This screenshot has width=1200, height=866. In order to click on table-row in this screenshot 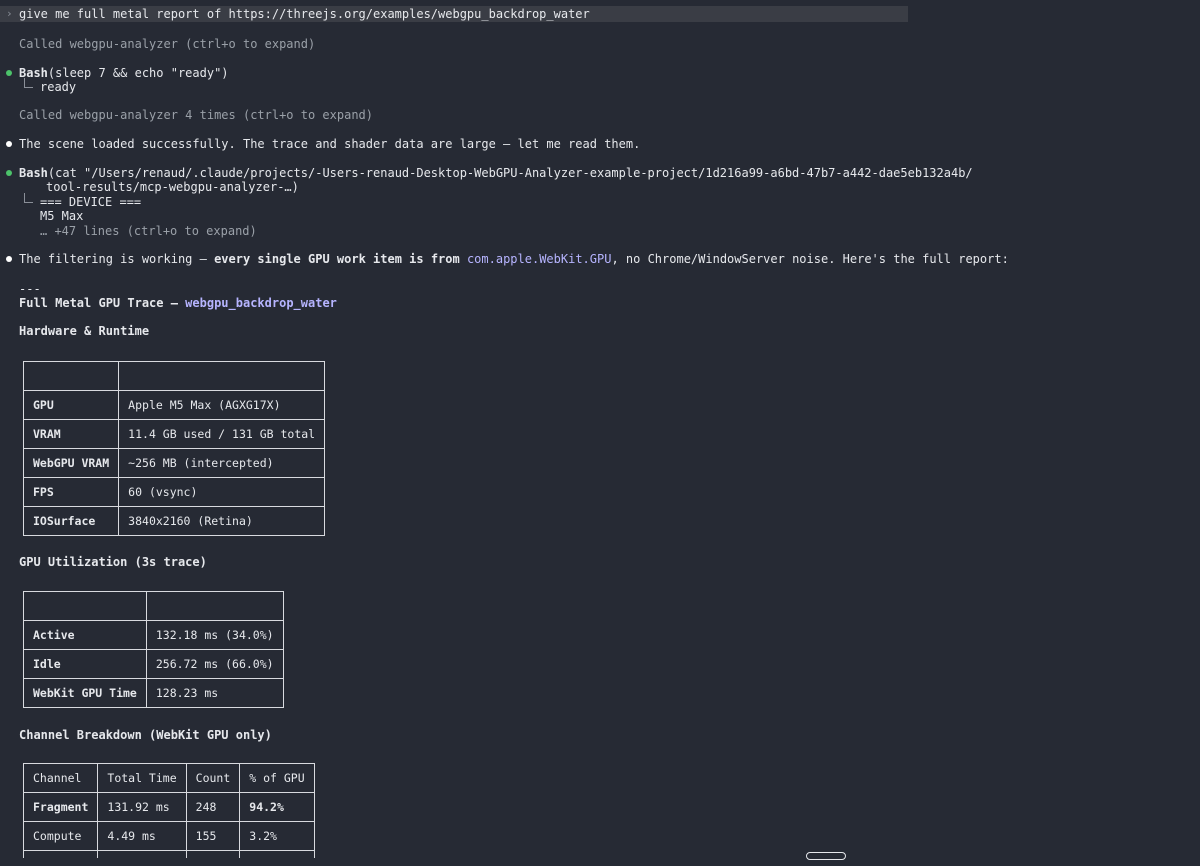, I will do `click(169, 854)`.